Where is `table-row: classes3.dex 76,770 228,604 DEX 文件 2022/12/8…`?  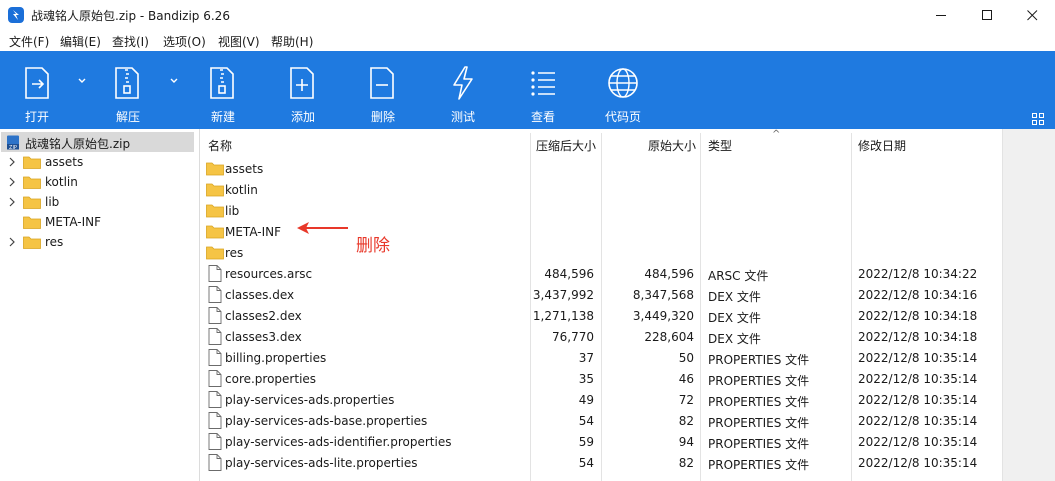 table-row: classes3.dex 76,770 228,604 DEX 文件 2022/12/8… is located at coordinates (601, 337).